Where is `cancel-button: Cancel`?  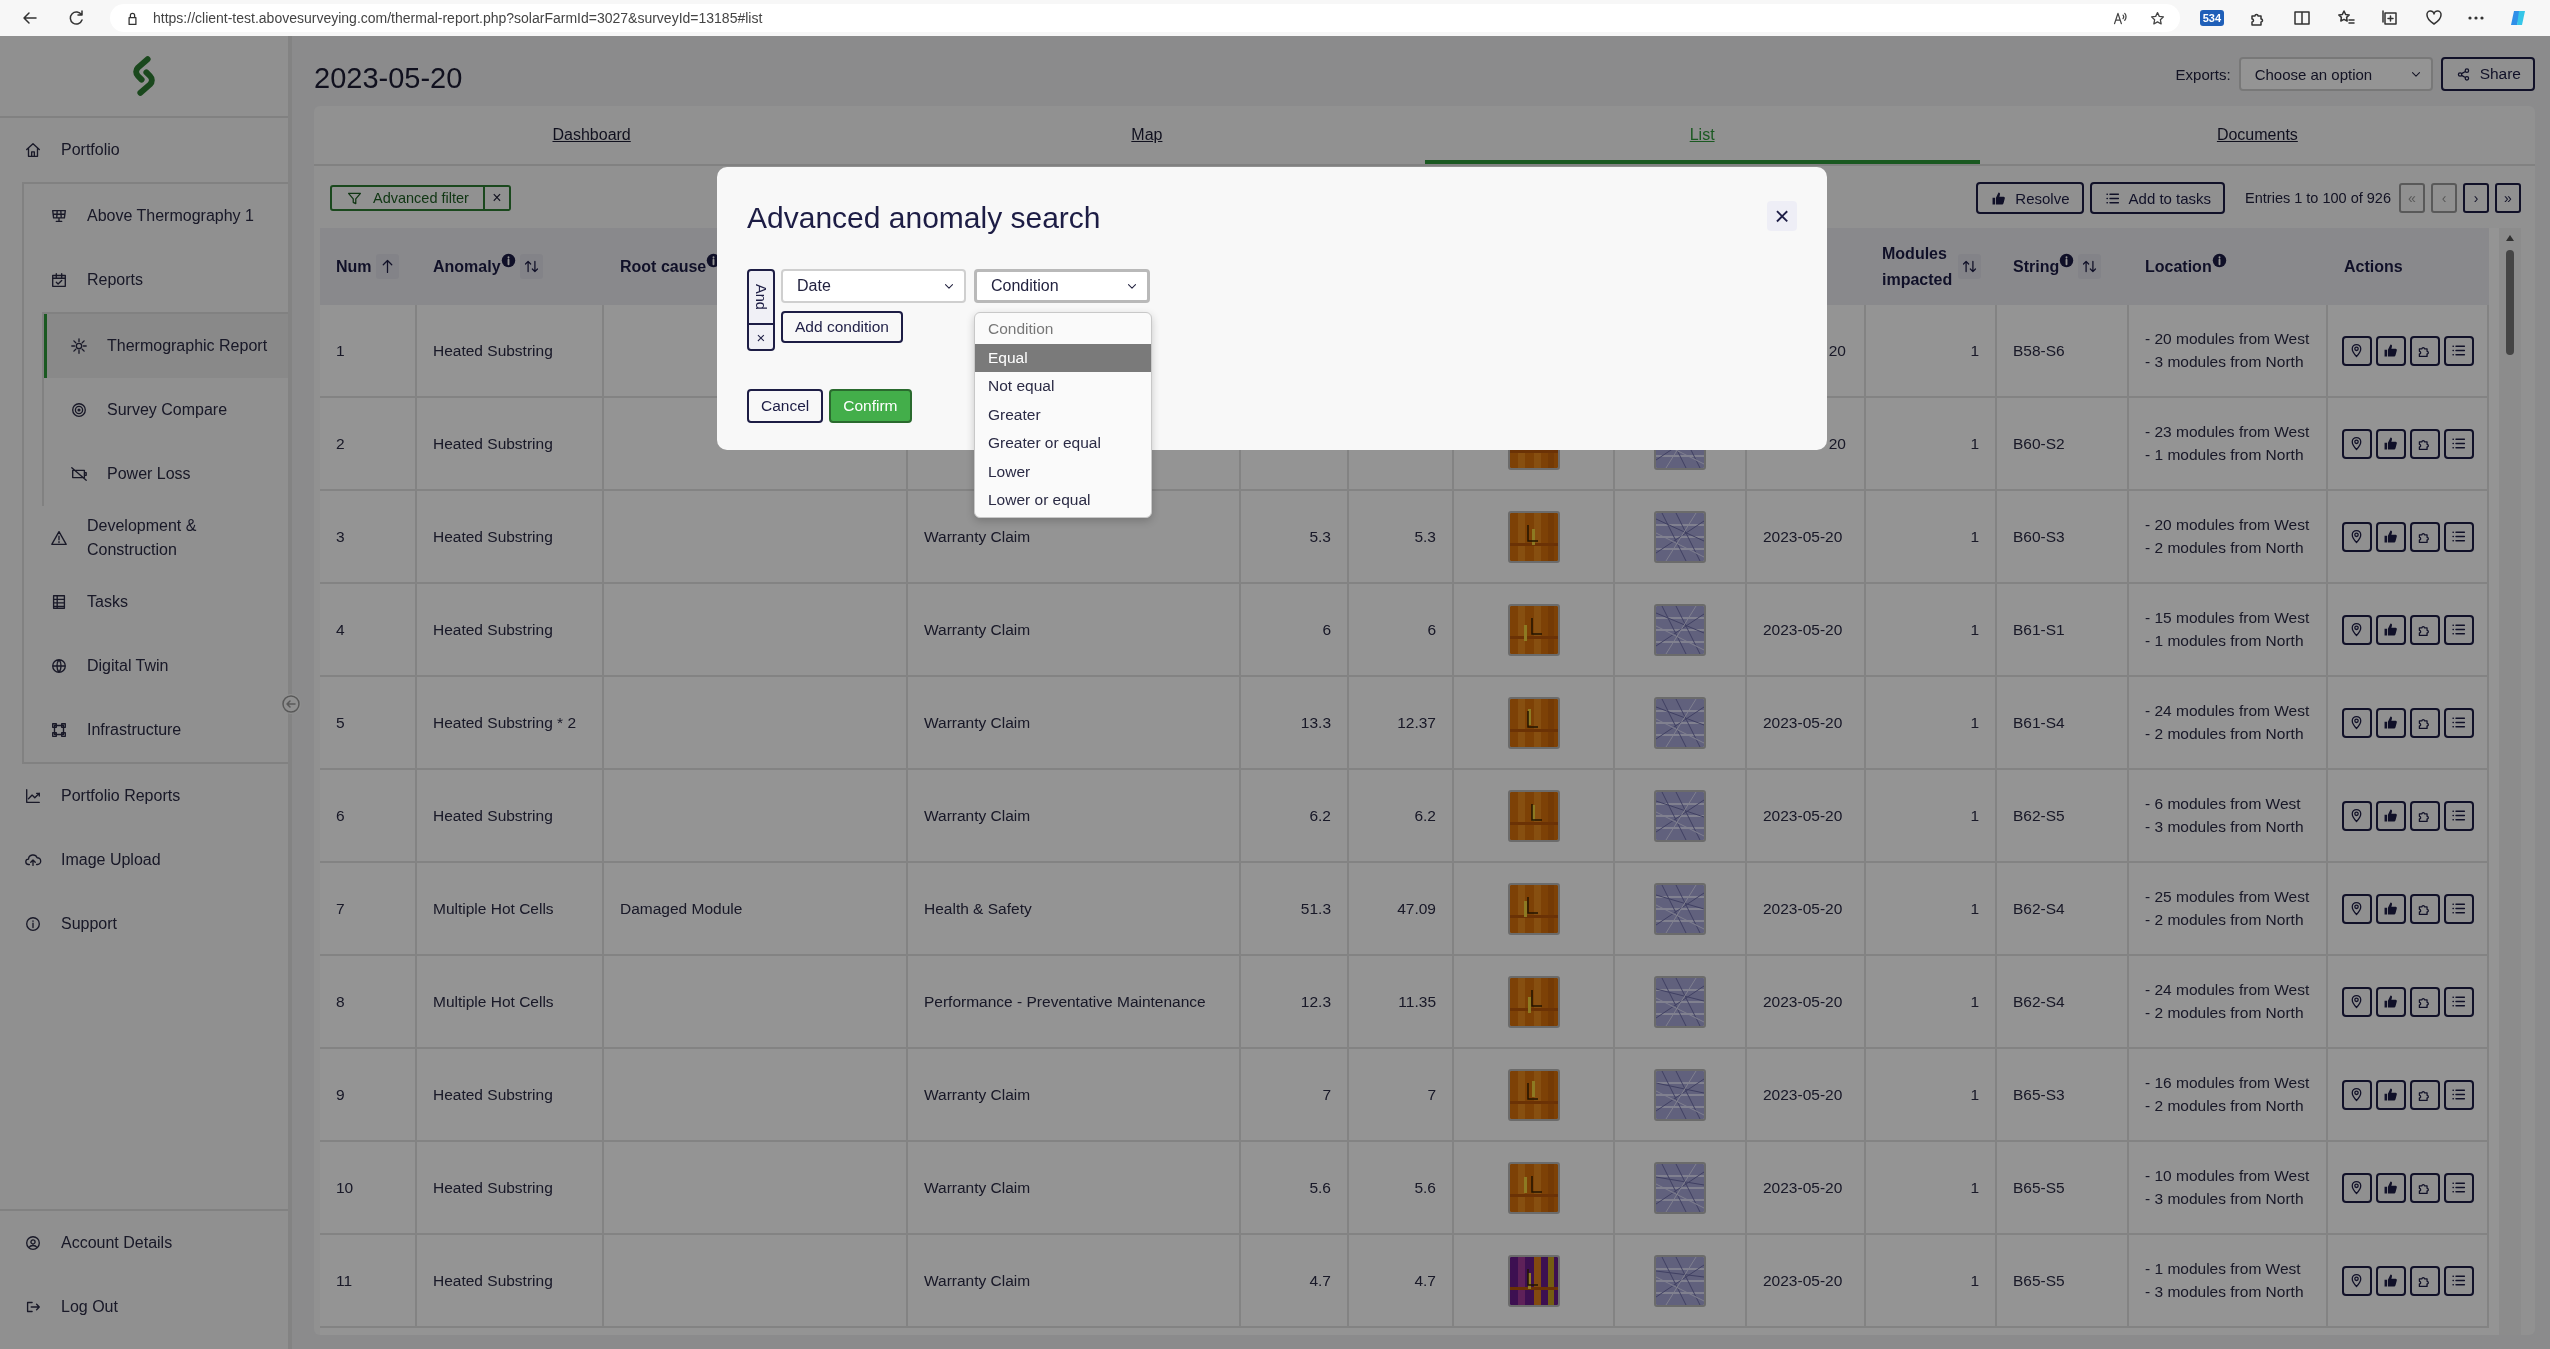 cancel-button: Cancel is located at coordinates (785, 406).